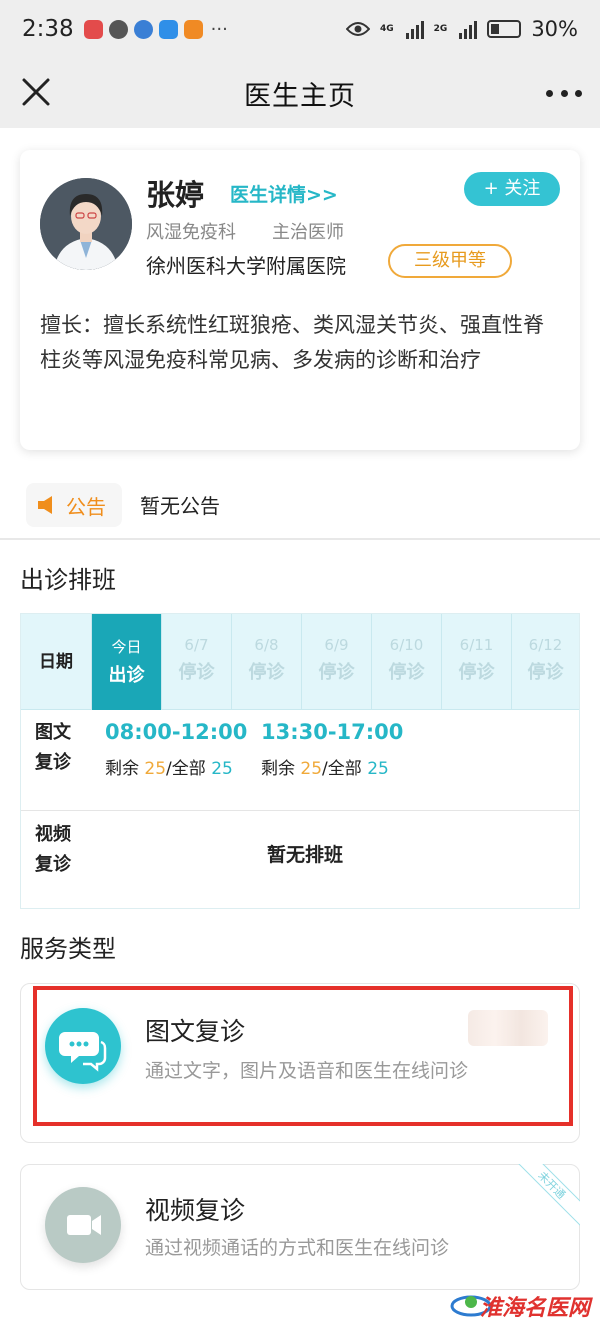  I want to click on video-camera-icon, so click(83, 1225).